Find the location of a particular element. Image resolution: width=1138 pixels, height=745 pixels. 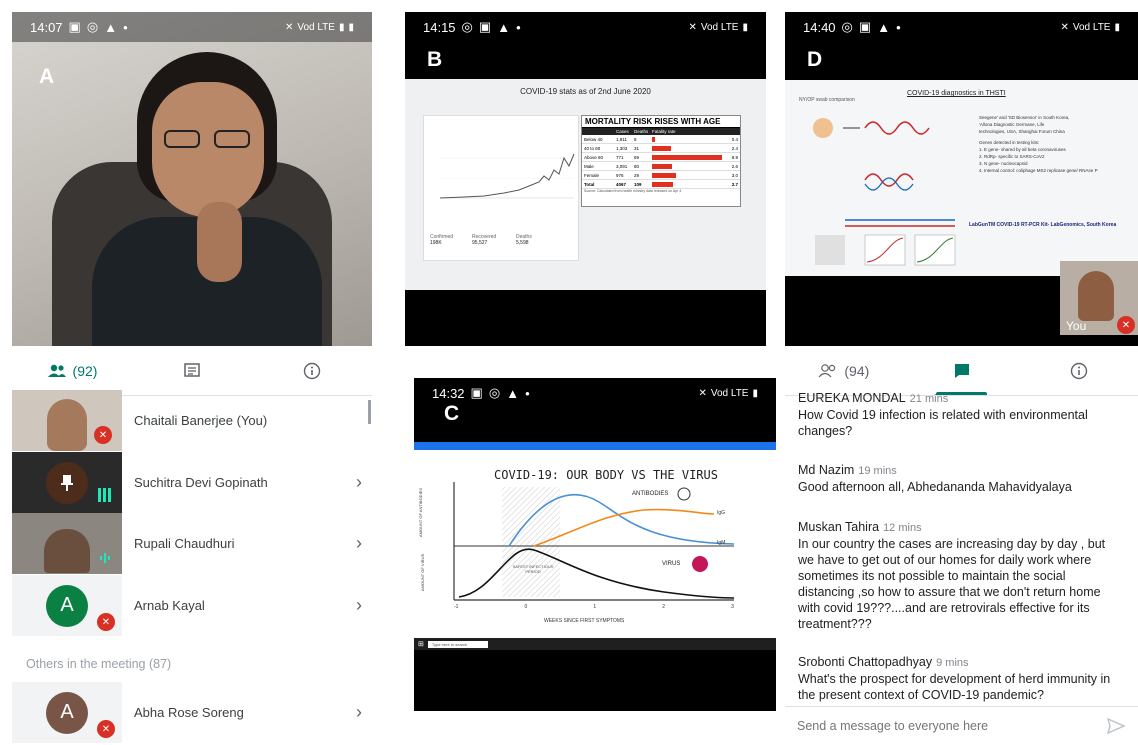

x-axis-label: WEEKS SINCE FIRST SYMPTOMS is located at coordinates (584, 621).